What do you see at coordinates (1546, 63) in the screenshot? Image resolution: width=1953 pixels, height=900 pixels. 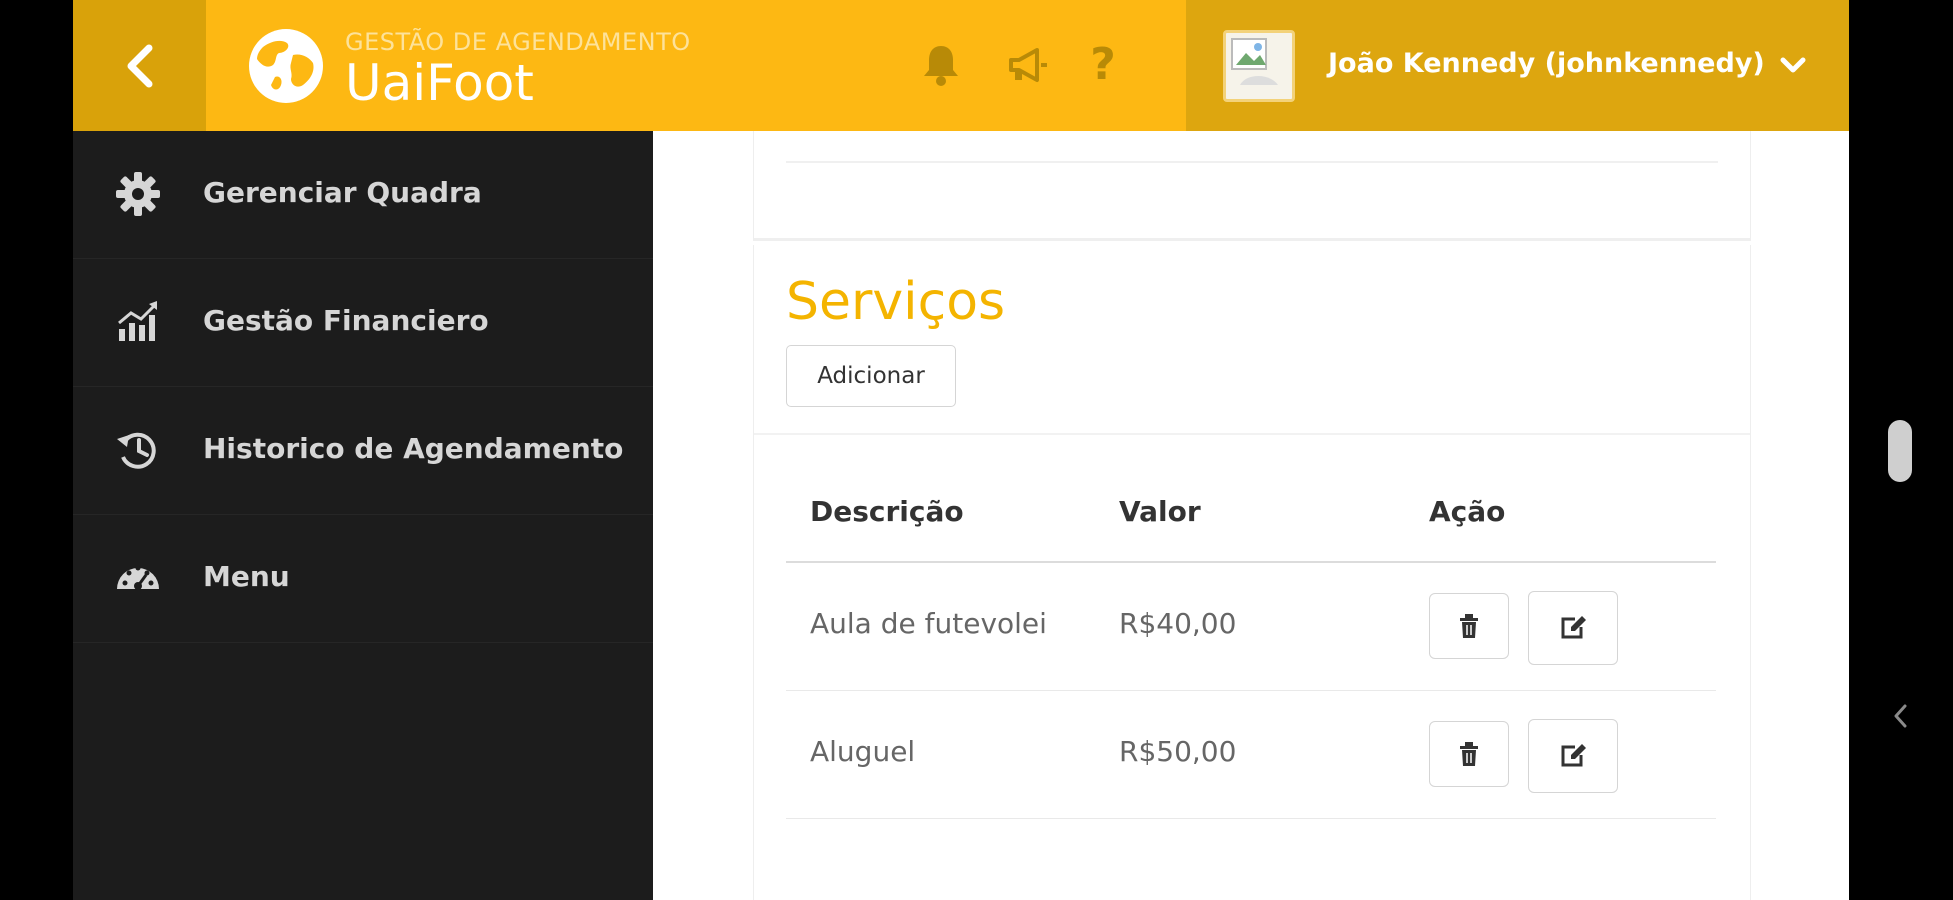 I see `user-name: João Kennedy (johnkennedy)` at bounding box center [1546, 63].